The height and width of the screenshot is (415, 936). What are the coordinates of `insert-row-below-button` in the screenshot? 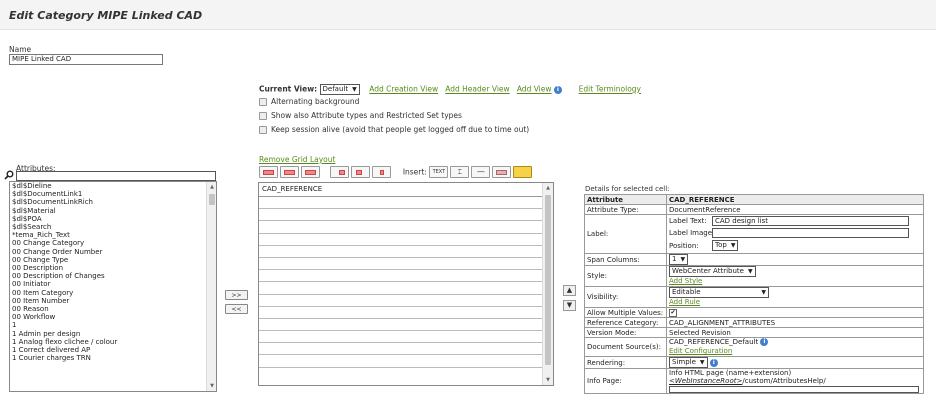 It's located at (289, 172).